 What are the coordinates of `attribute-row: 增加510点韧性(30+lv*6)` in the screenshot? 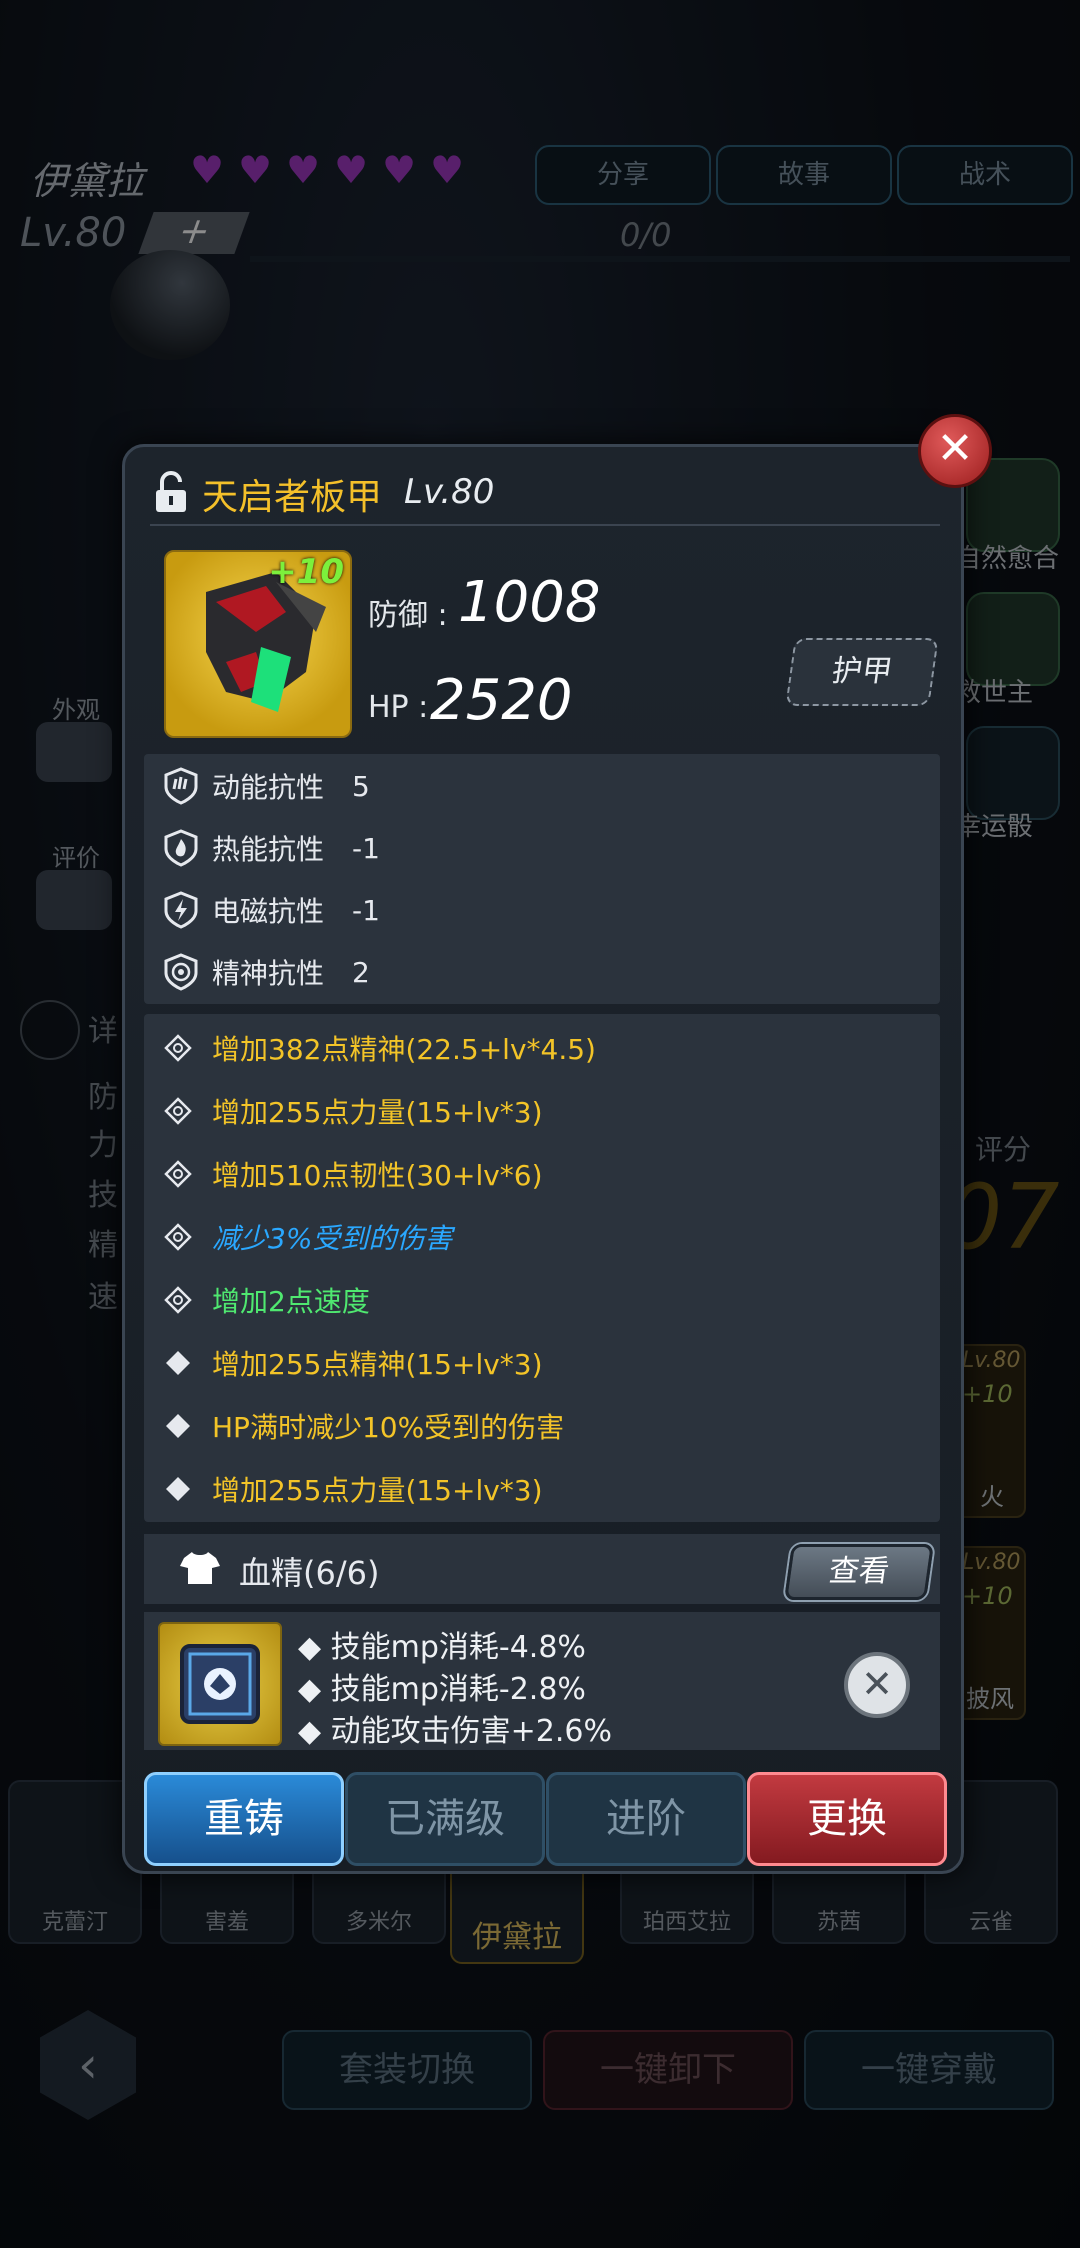 It's located at (353, 1174).